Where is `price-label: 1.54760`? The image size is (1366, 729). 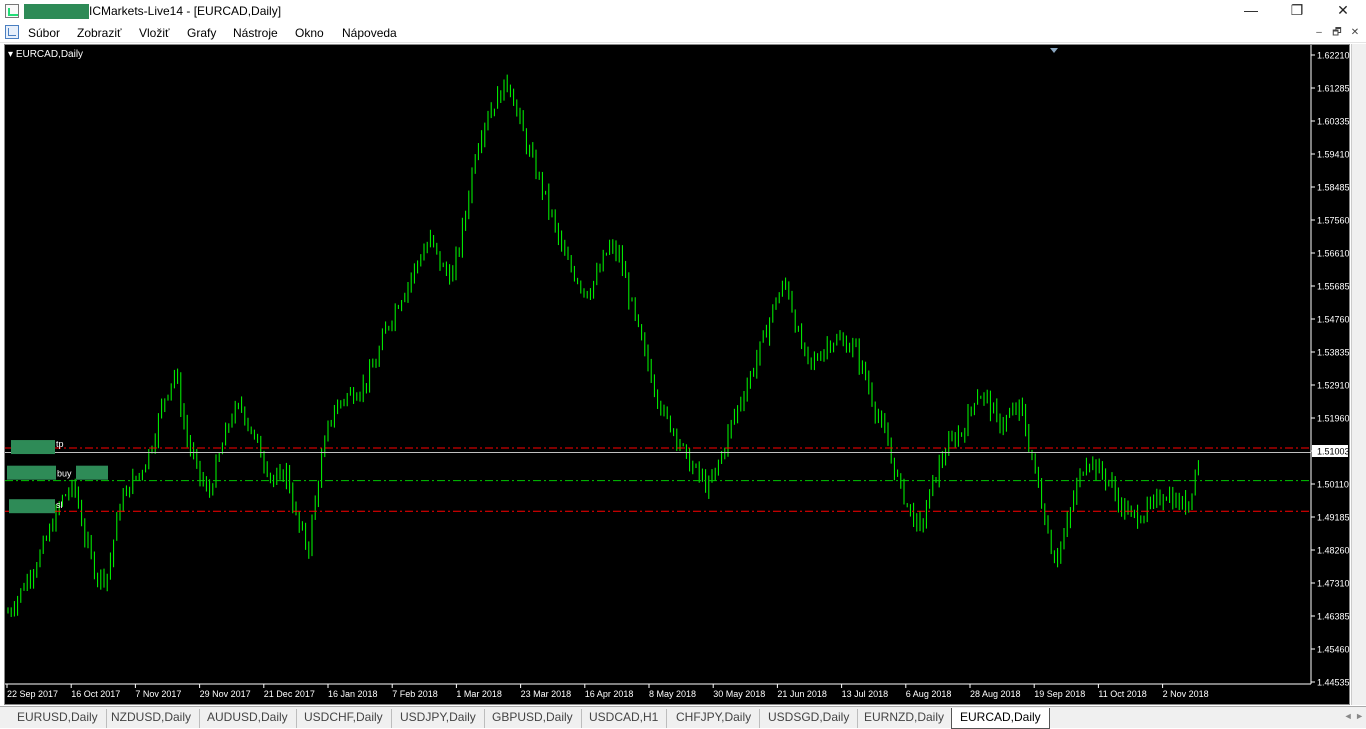
price-label: 1.54760 is located at coordinates (1333, 320).